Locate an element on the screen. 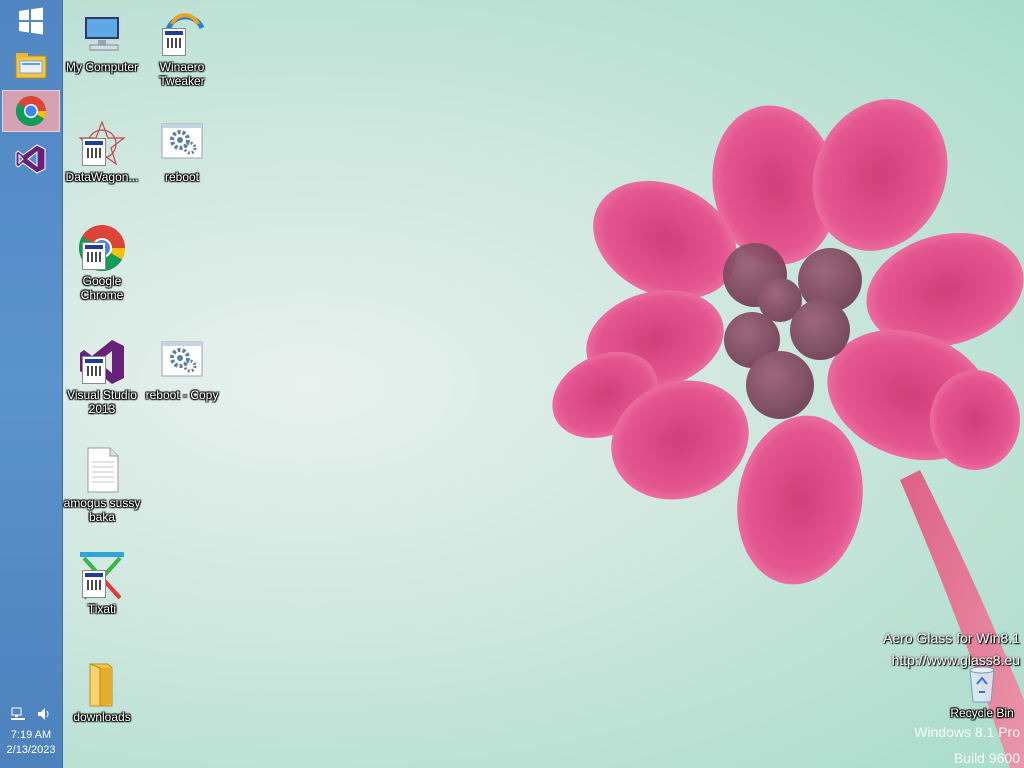 The image size is (1024, 768). file-explorer-icon is located at coordinates (31, 66).